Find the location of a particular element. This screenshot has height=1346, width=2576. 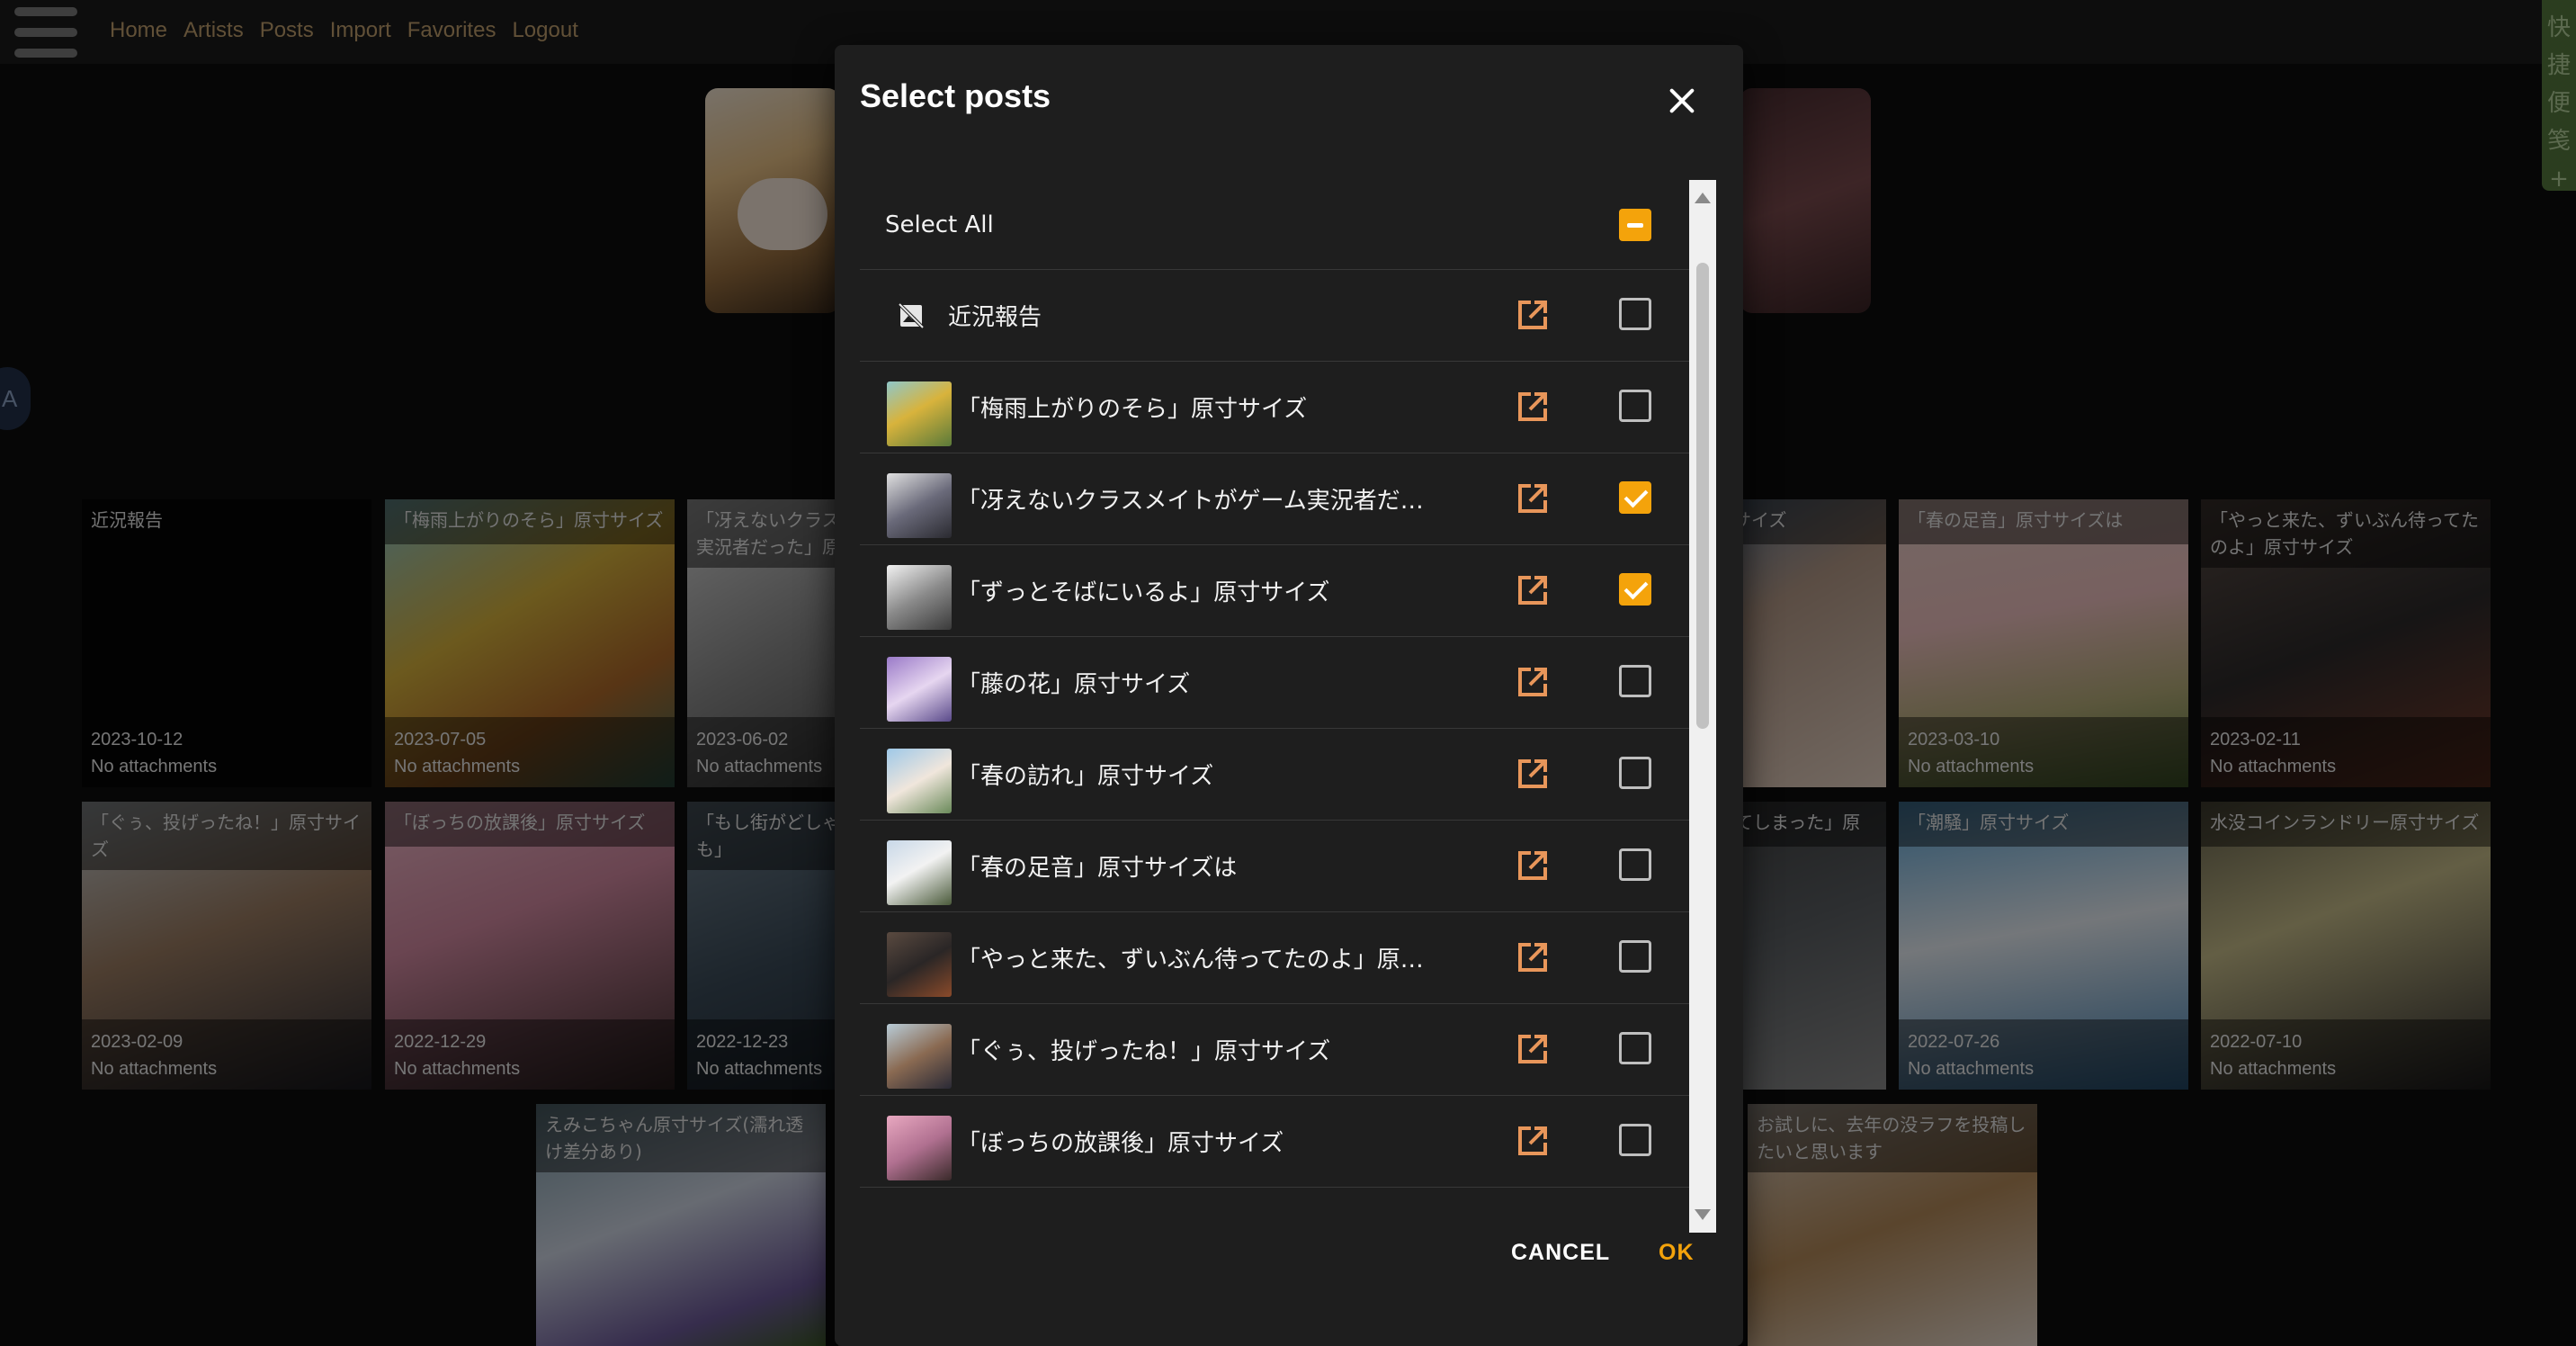

post-title: 近況報告 is located at coordinates (995, 317).